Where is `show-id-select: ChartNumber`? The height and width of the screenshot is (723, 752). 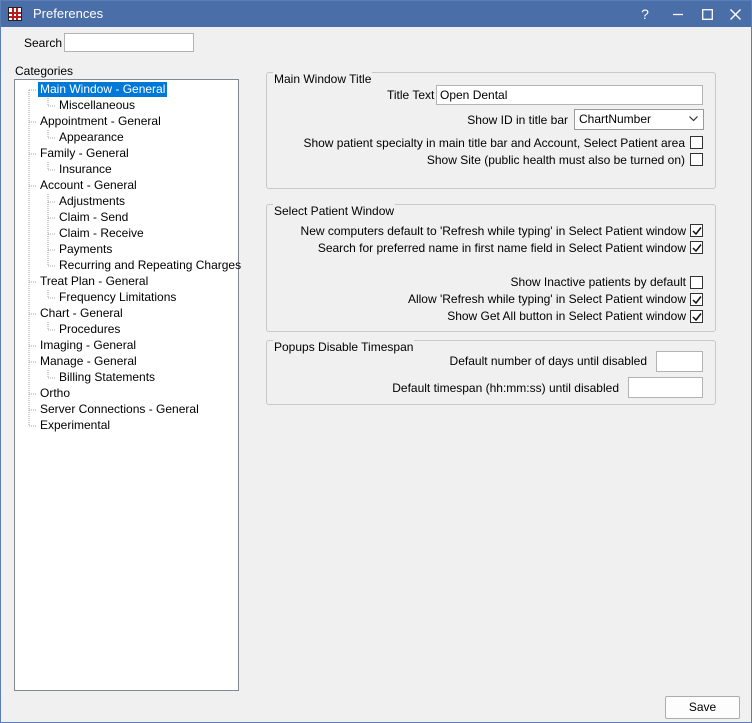 show-id-select: ChartNumber is located at coordinates (639, 119).